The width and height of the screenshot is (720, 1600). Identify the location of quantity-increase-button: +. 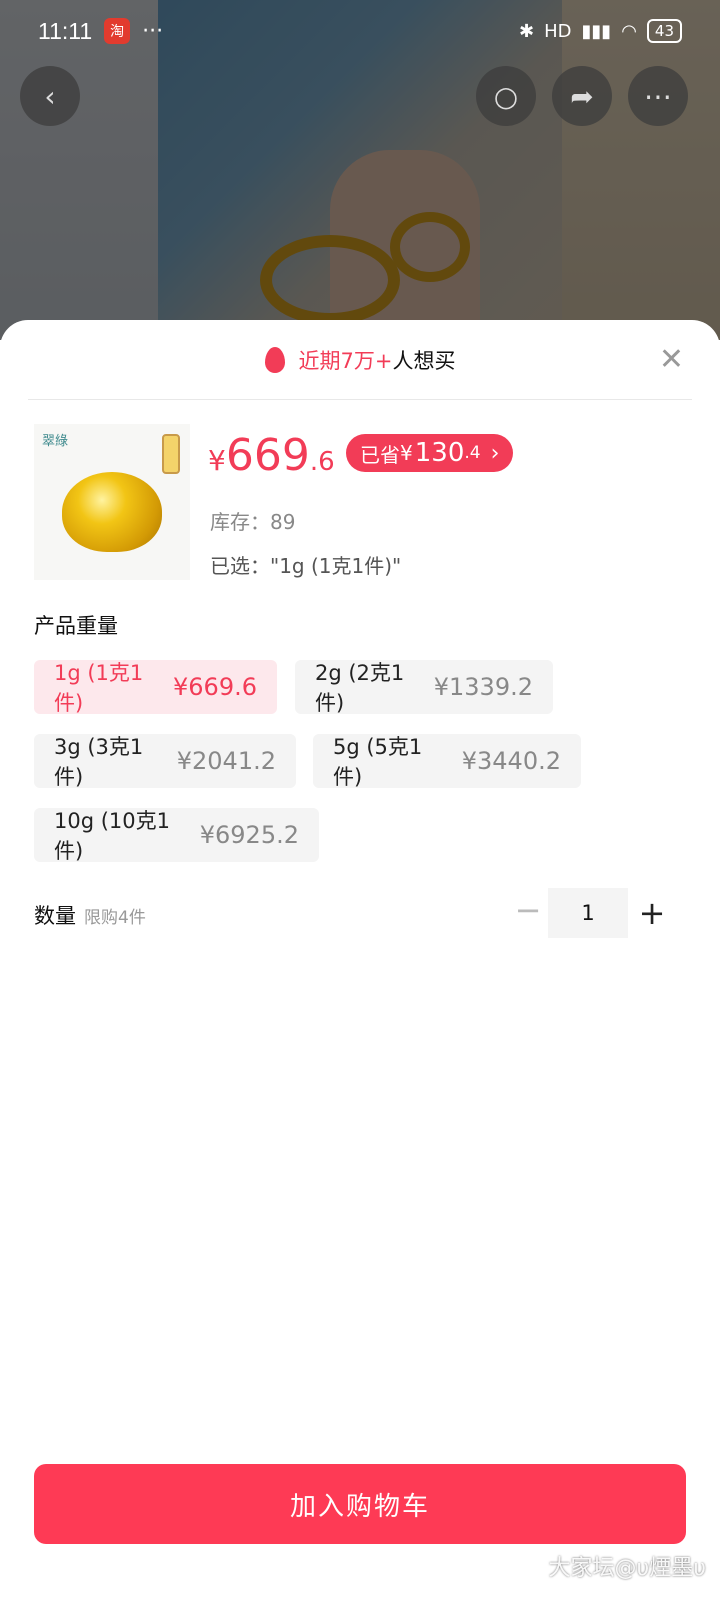
(652, 913).